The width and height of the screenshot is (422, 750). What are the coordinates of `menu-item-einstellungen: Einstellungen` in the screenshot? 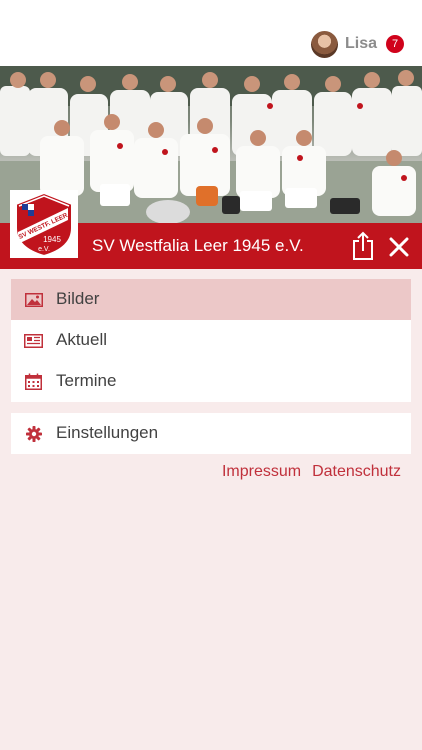 It's located at (211, 433).